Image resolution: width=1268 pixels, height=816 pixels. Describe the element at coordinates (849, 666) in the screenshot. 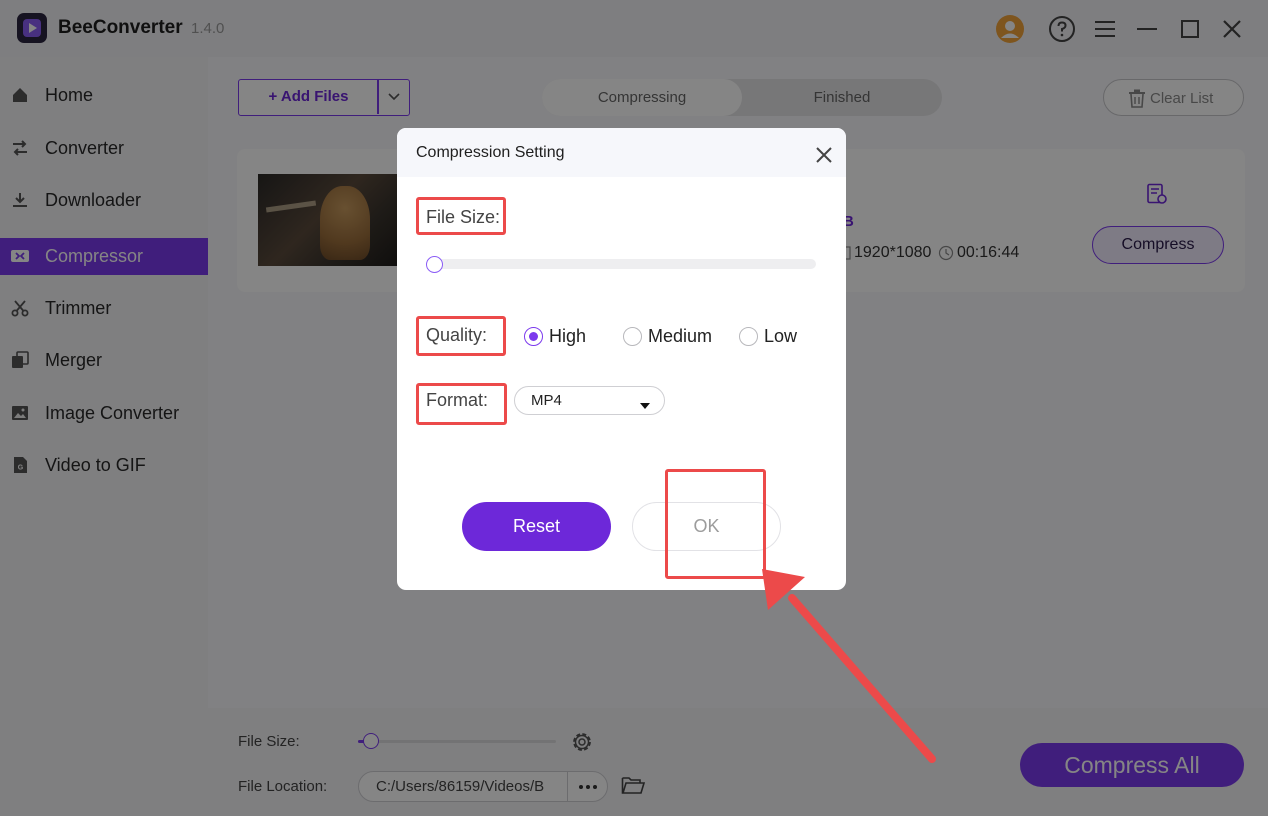

I see `annotation-arrow-icon` at that location.